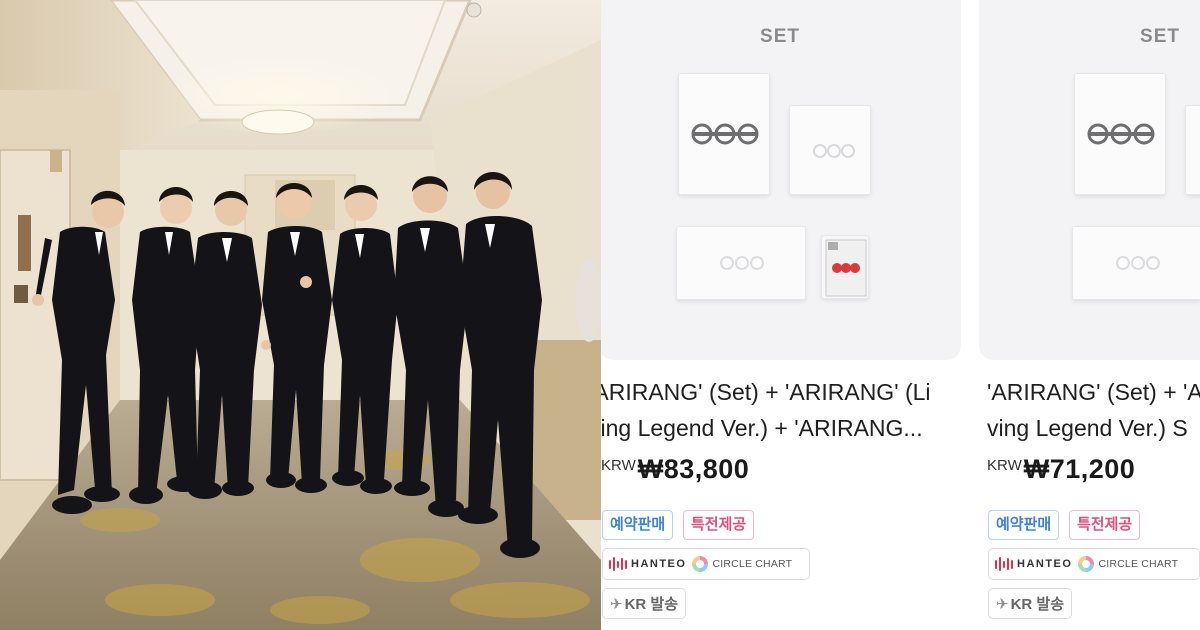 The height and width of the screenshot is (630, 1200). I want to click on product-title-line: 'ARIRANG' (Set) + 'ARIRANG' (Li, so click(766, 392).